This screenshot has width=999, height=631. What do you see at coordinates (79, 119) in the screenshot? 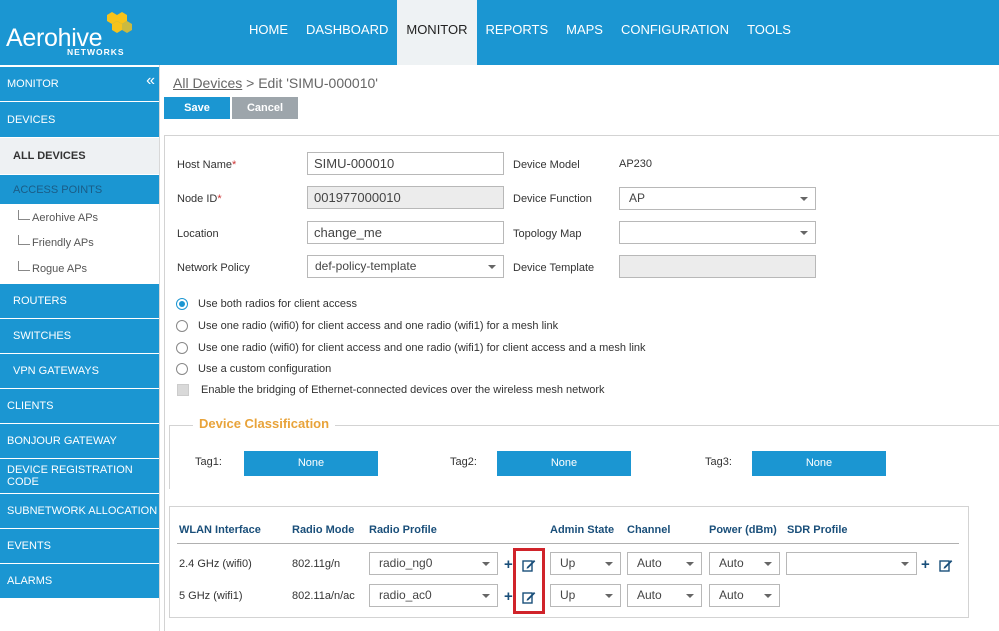
I see `sidebar-item-devices: DEVICES` at bounding box center [79, 119].